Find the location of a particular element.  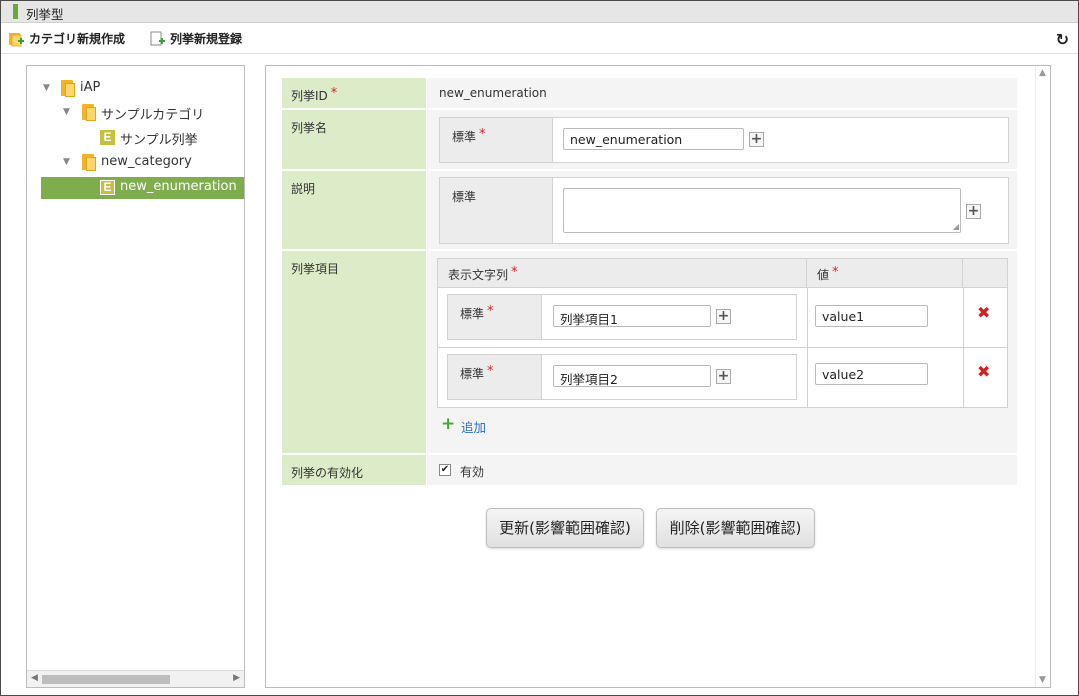

description-textarea: ◢ is located at coordinates (762, 210).